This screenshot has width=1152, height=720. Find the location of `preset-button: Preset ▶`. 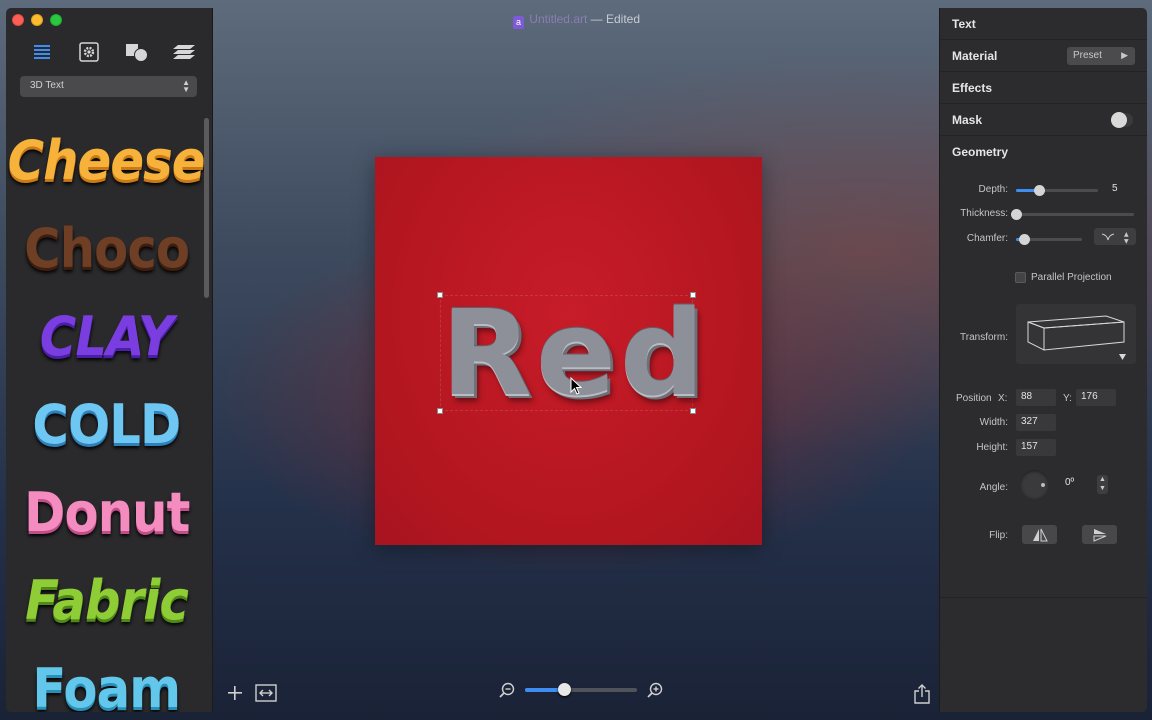

preset-button: Preset ▶ is located at coordinates (1101, 56).